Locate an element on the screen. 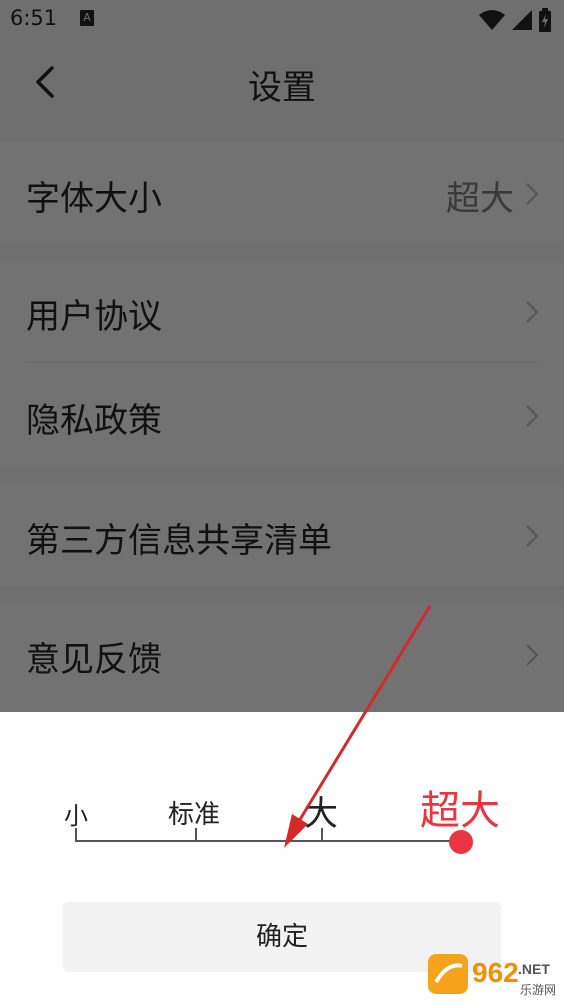  status-bar: 6:51 A is located at coordinates (282, 20).